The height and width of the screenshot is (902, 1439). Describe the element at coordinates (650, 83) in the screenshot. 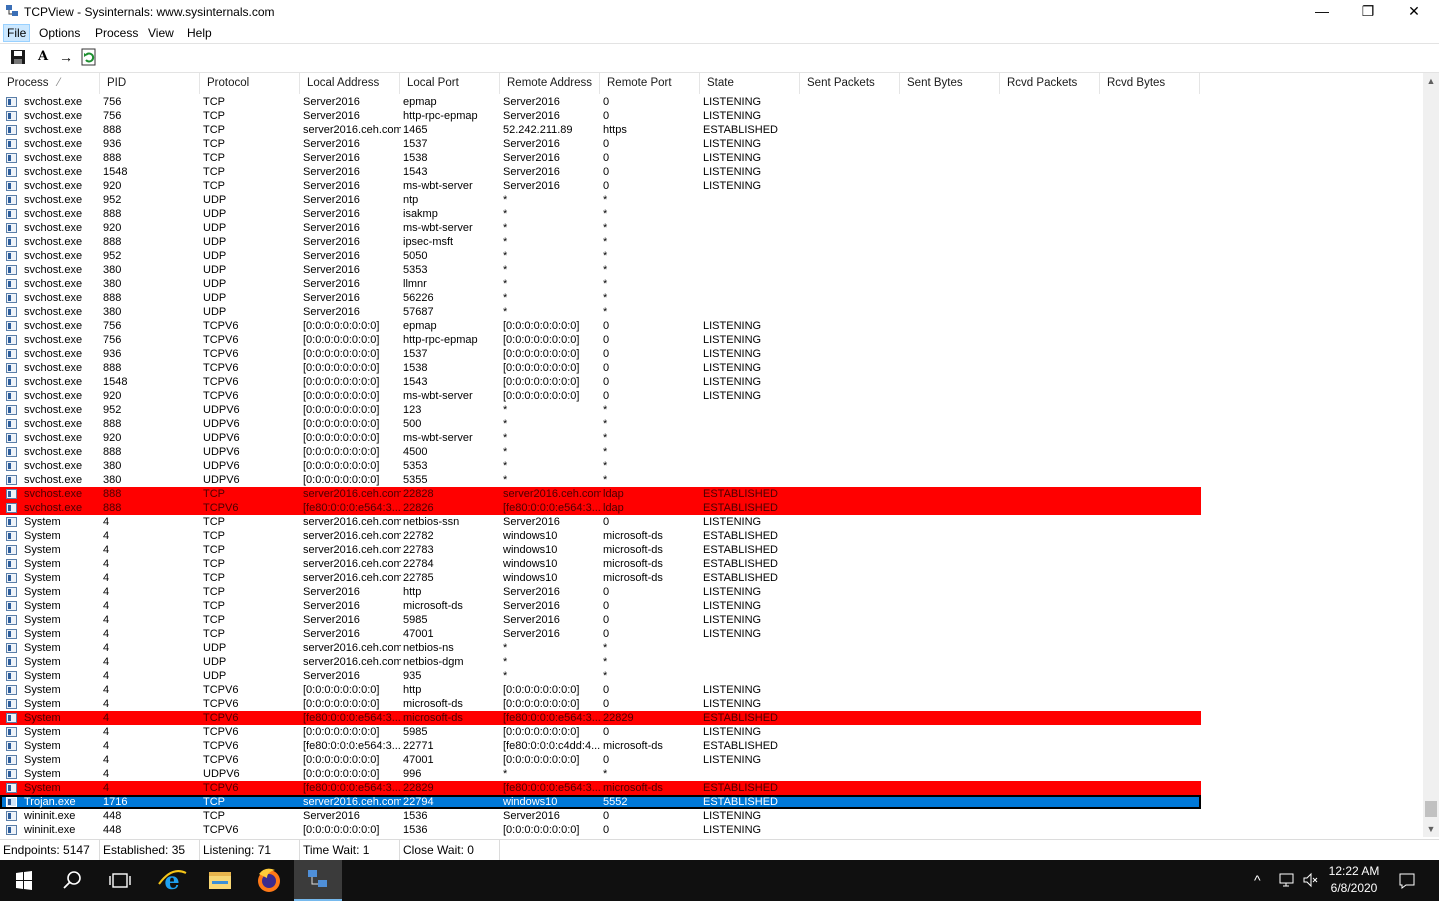

I see `column-header-remote-port: Remote Port` at that location.